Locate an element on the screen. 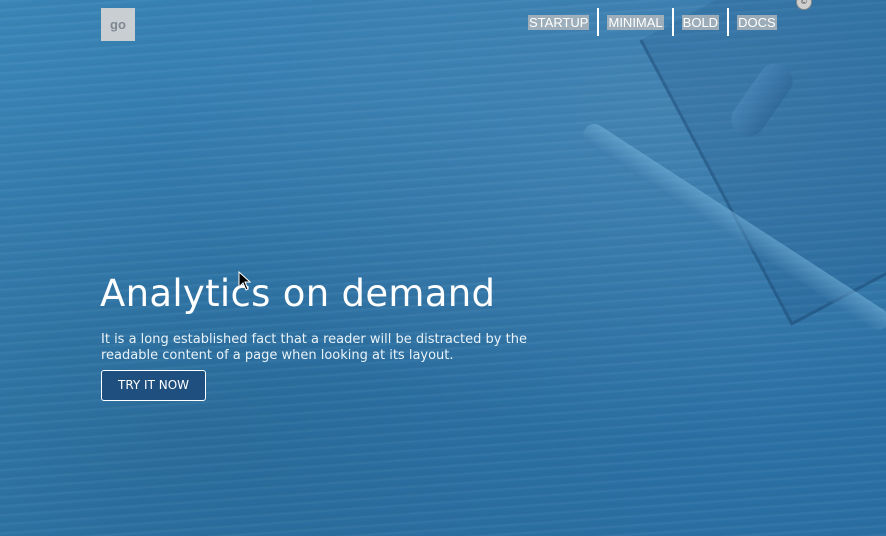  hero-title: Analytics on demand is located at coordinates (298, 293).